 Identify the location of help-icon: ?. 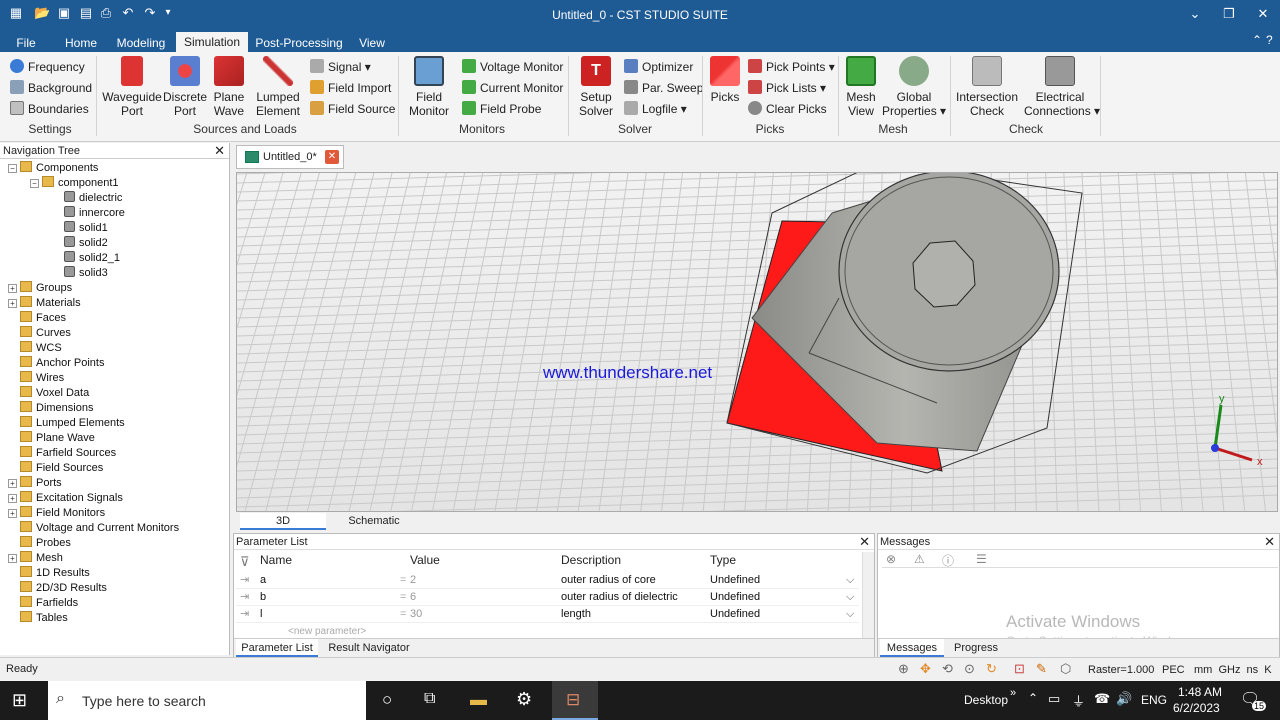
(1269, 40).